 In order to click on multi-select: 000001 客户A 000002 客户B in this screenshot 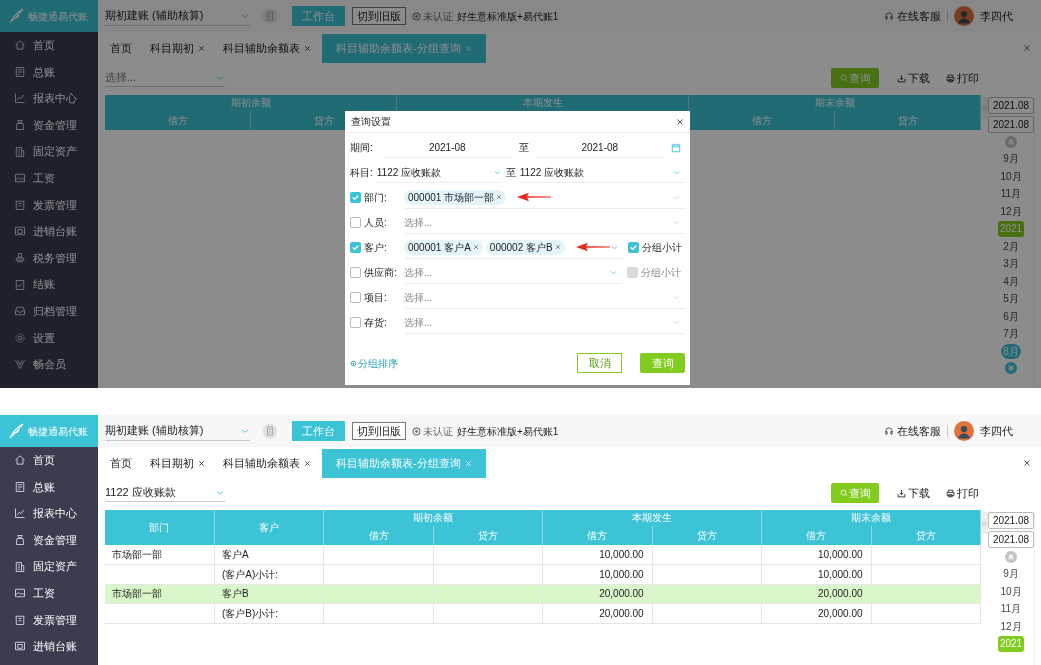, I will do `click(513, 247)`.